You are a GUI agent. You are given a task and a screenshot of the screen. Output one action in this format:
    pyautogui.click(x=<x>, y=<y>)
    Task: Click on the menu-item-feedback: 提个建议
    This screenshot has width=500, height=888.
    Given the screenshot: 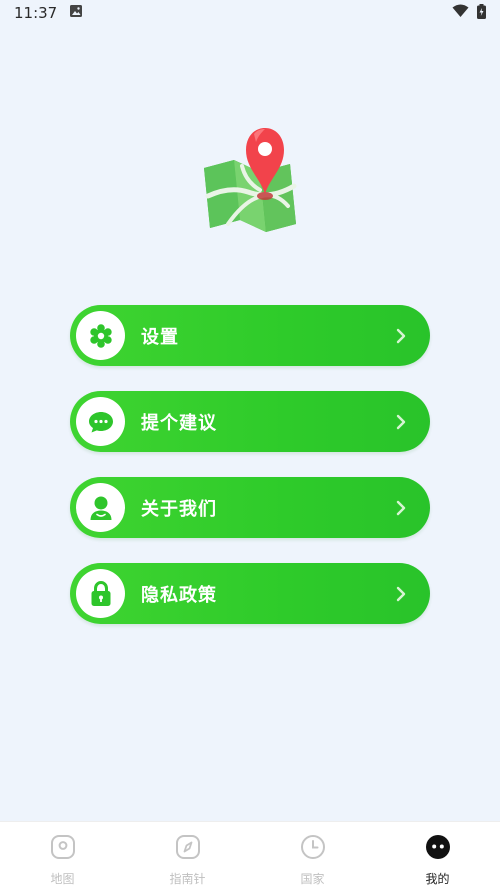 What is the action you would take?
    pyautogui.click(x=250, y=421)
    